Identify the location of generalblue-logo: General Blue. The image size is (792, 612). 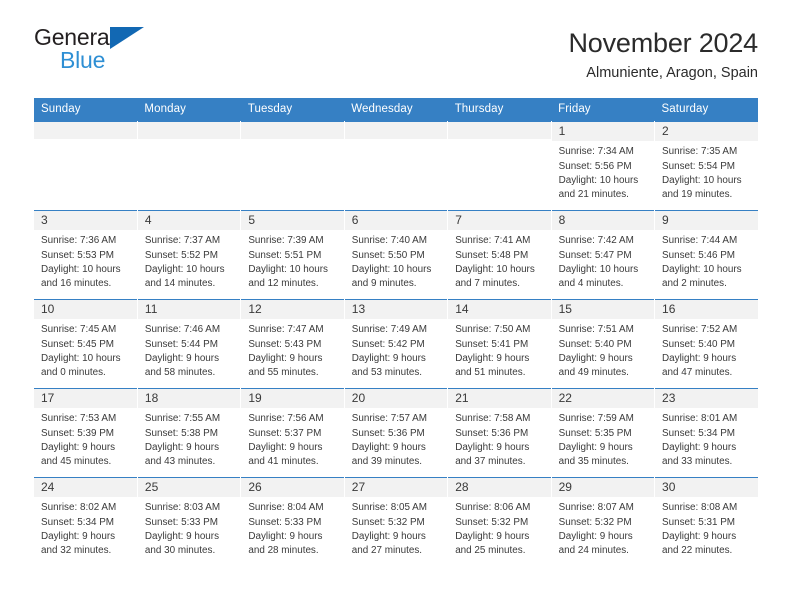
(93, 54).